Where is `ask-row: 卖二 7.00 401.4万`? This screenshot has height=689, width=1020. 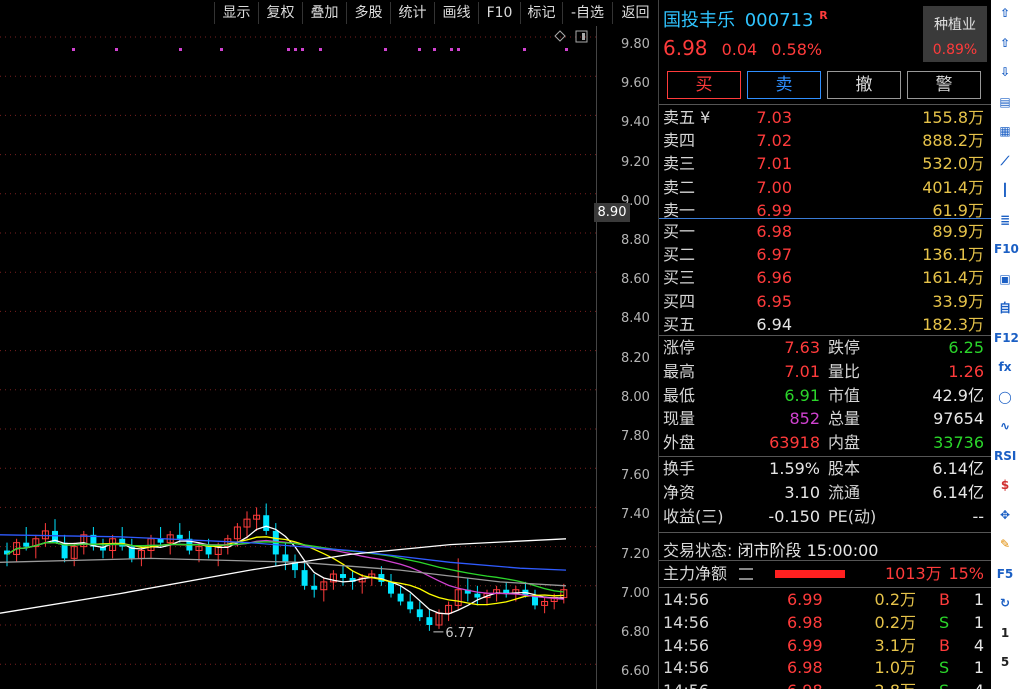 ask-row: 卖二 7.00 401.4万 is located at coordinates (825, 187).